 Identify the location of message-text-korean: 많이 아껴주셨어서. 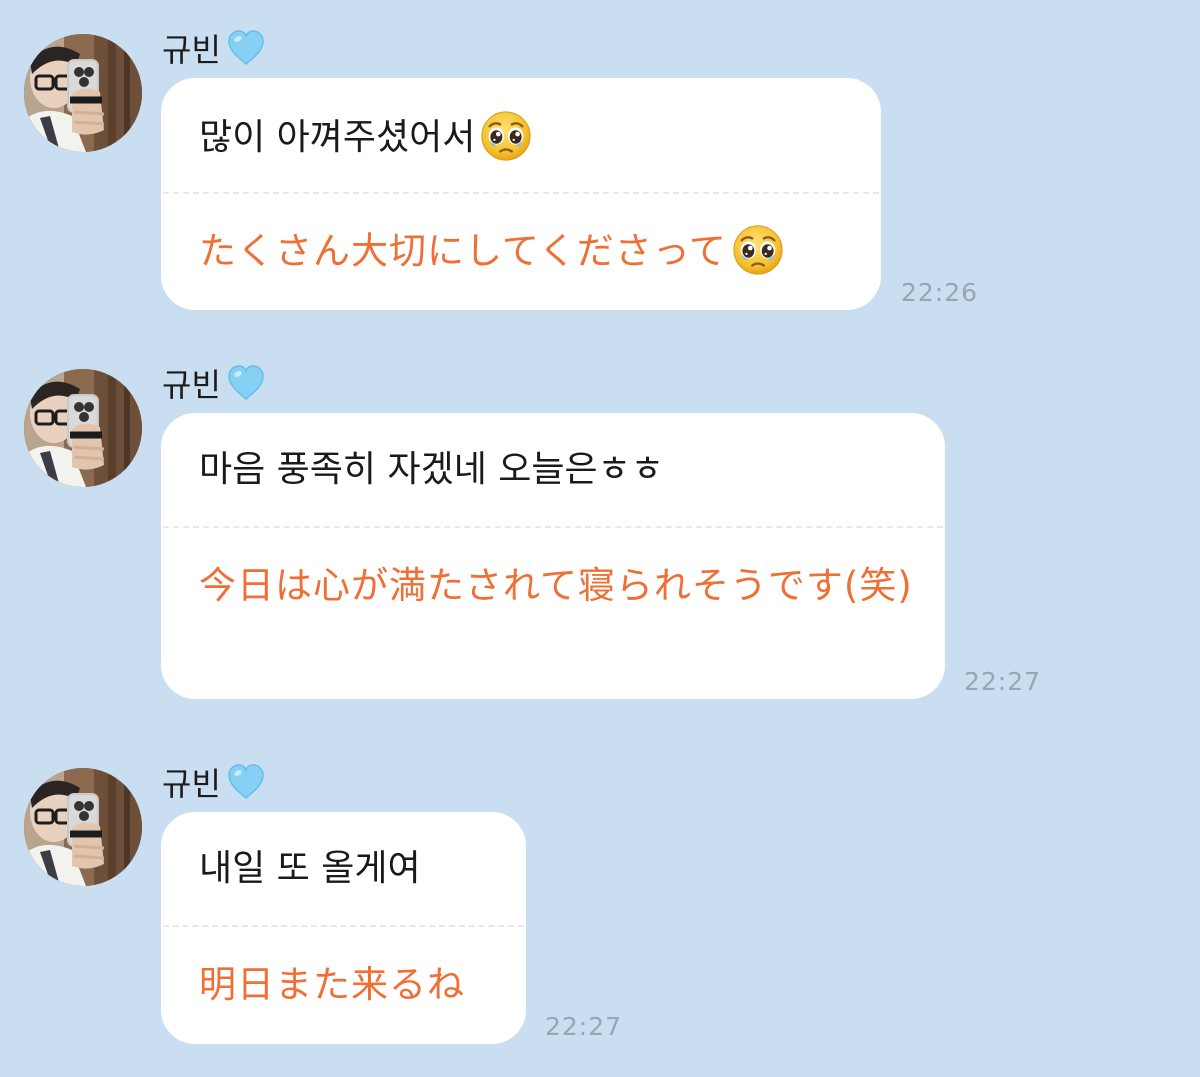
(528, 139).